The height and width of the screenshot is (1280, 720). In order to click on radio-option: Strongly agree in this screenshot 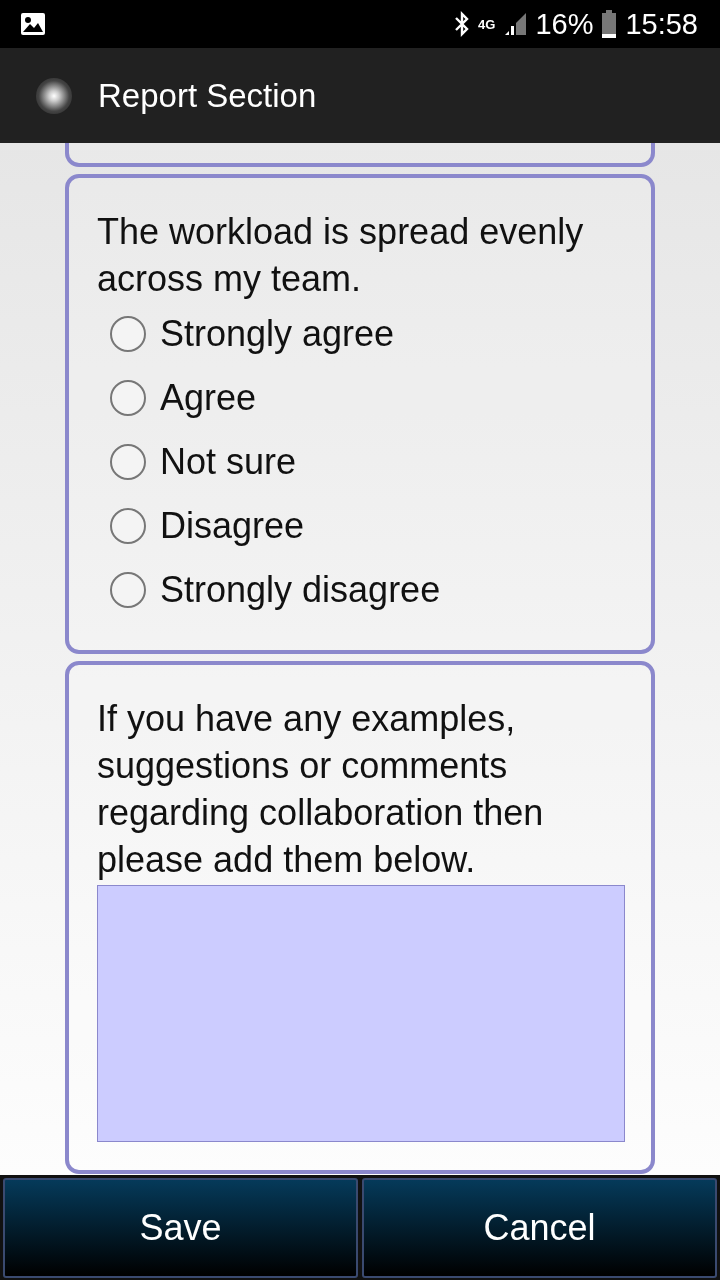, I will do `click(362, 334)`.